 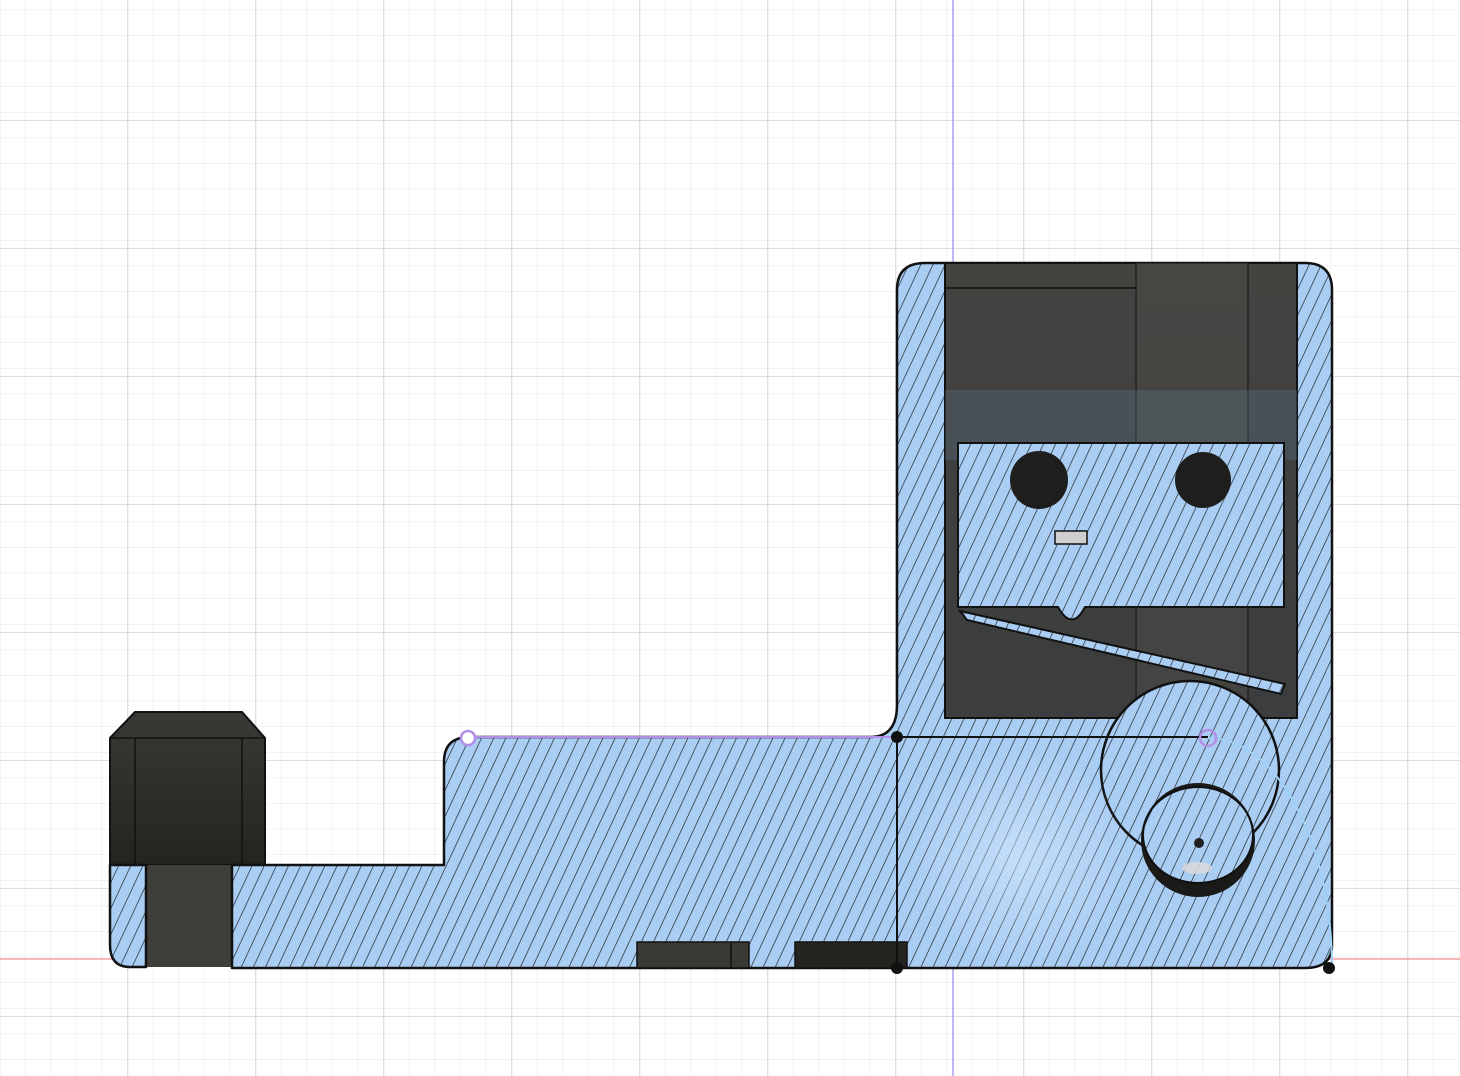 I want to click on mount-hole-right, so click(x=1203, y=480).